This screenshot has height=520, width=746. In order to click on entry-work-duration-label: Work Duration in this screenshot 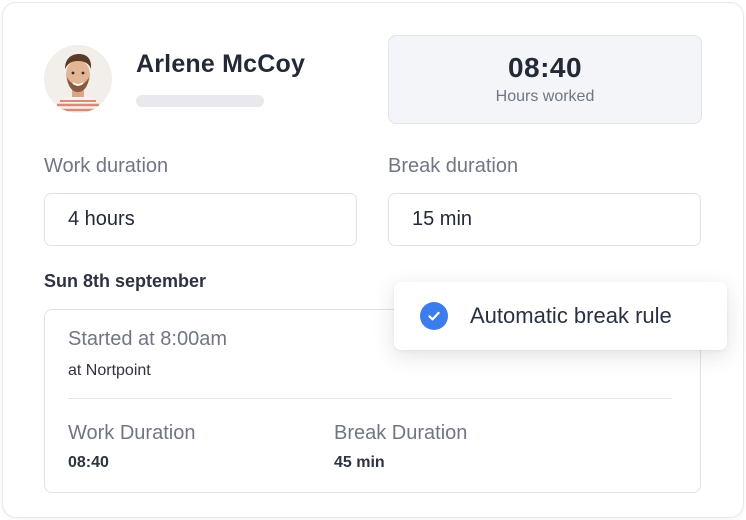, I will do `click(132, 433)`.